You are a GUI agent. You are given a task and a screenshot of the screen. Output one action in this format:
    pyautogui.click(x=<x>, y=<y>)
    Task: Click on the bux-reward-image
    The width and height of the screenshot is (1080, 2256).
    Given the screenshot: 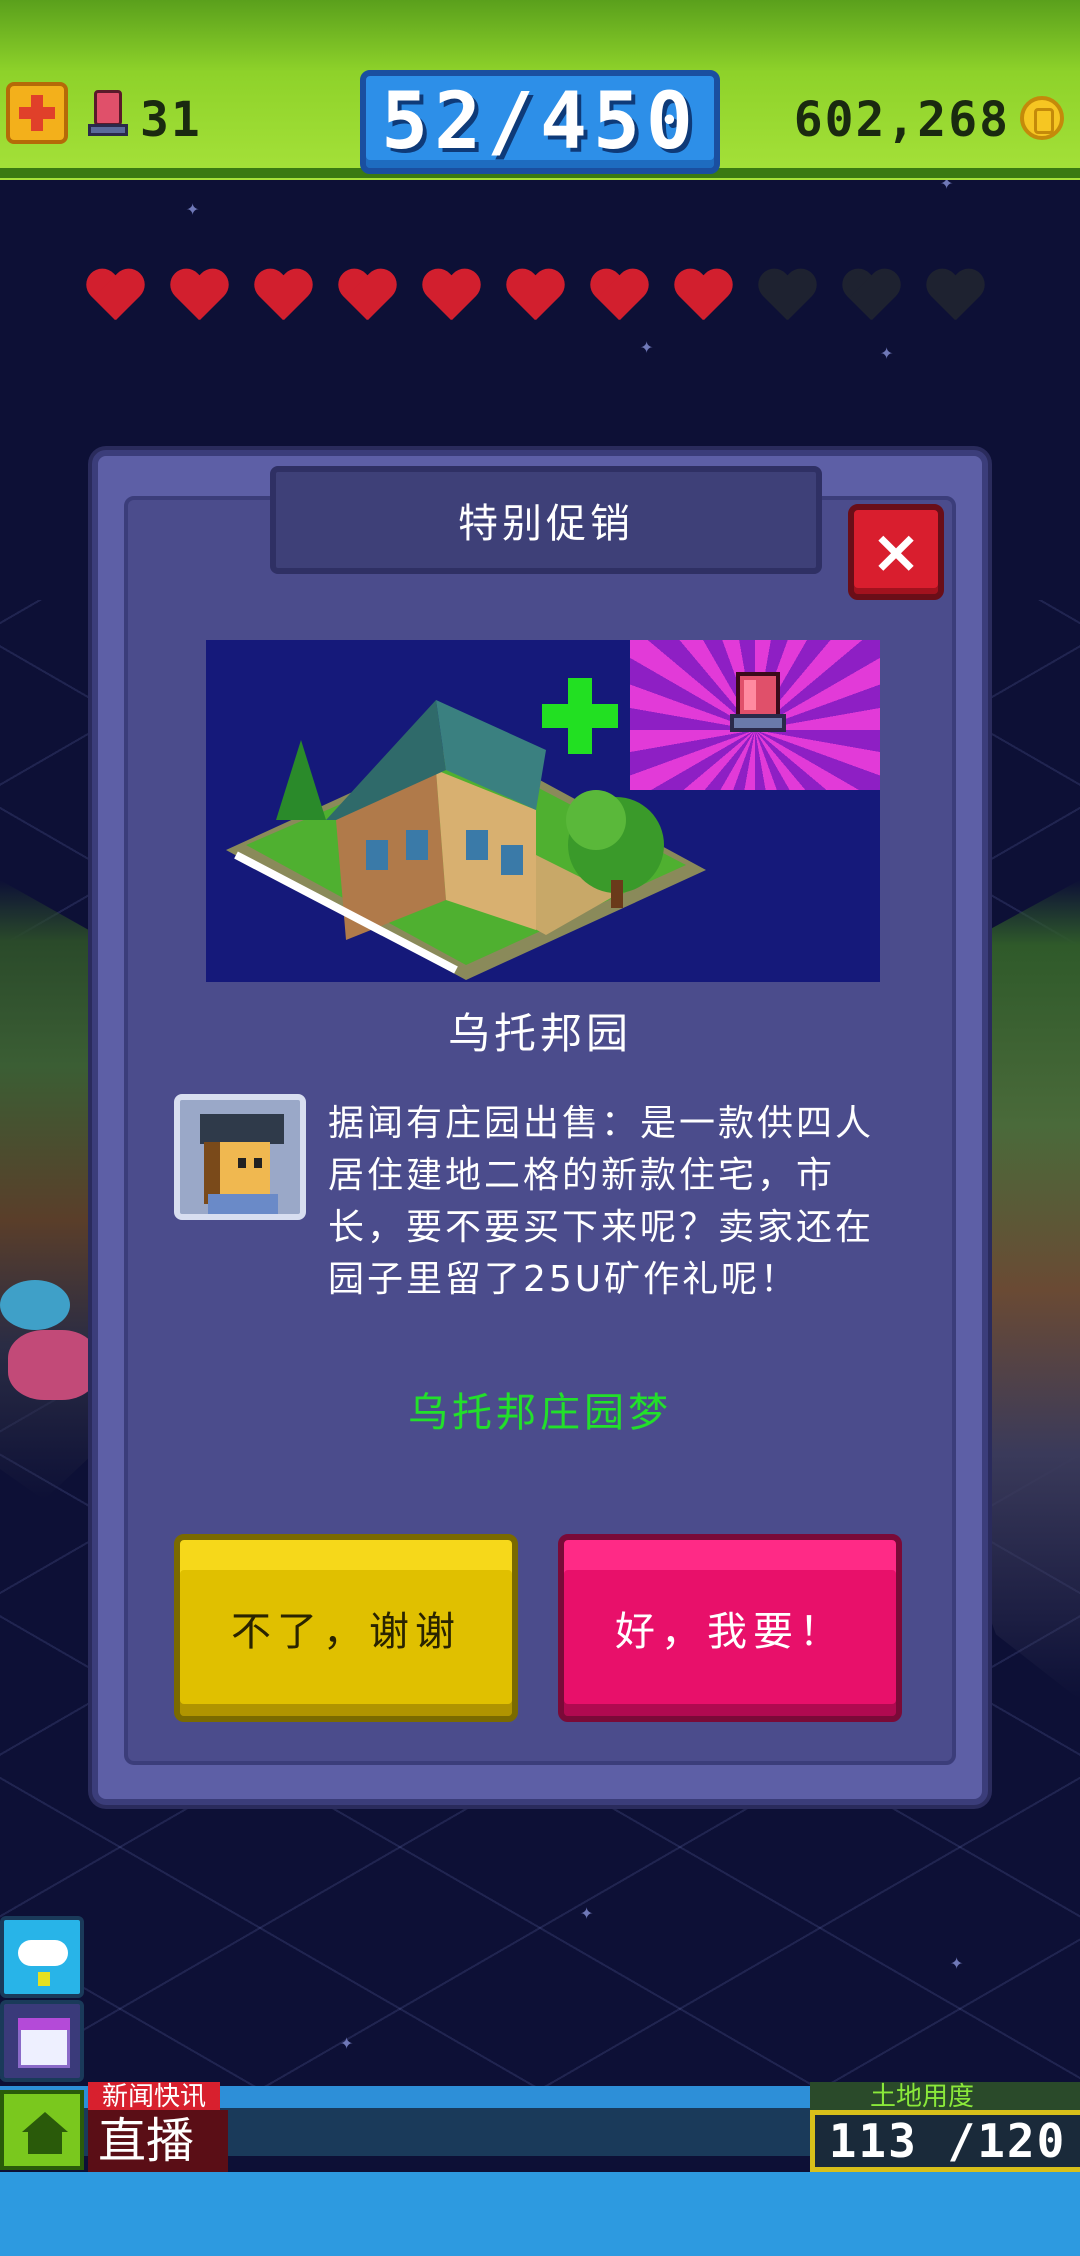 What is the action you would take?
    pyautogui.click(x=755, y=715)
    